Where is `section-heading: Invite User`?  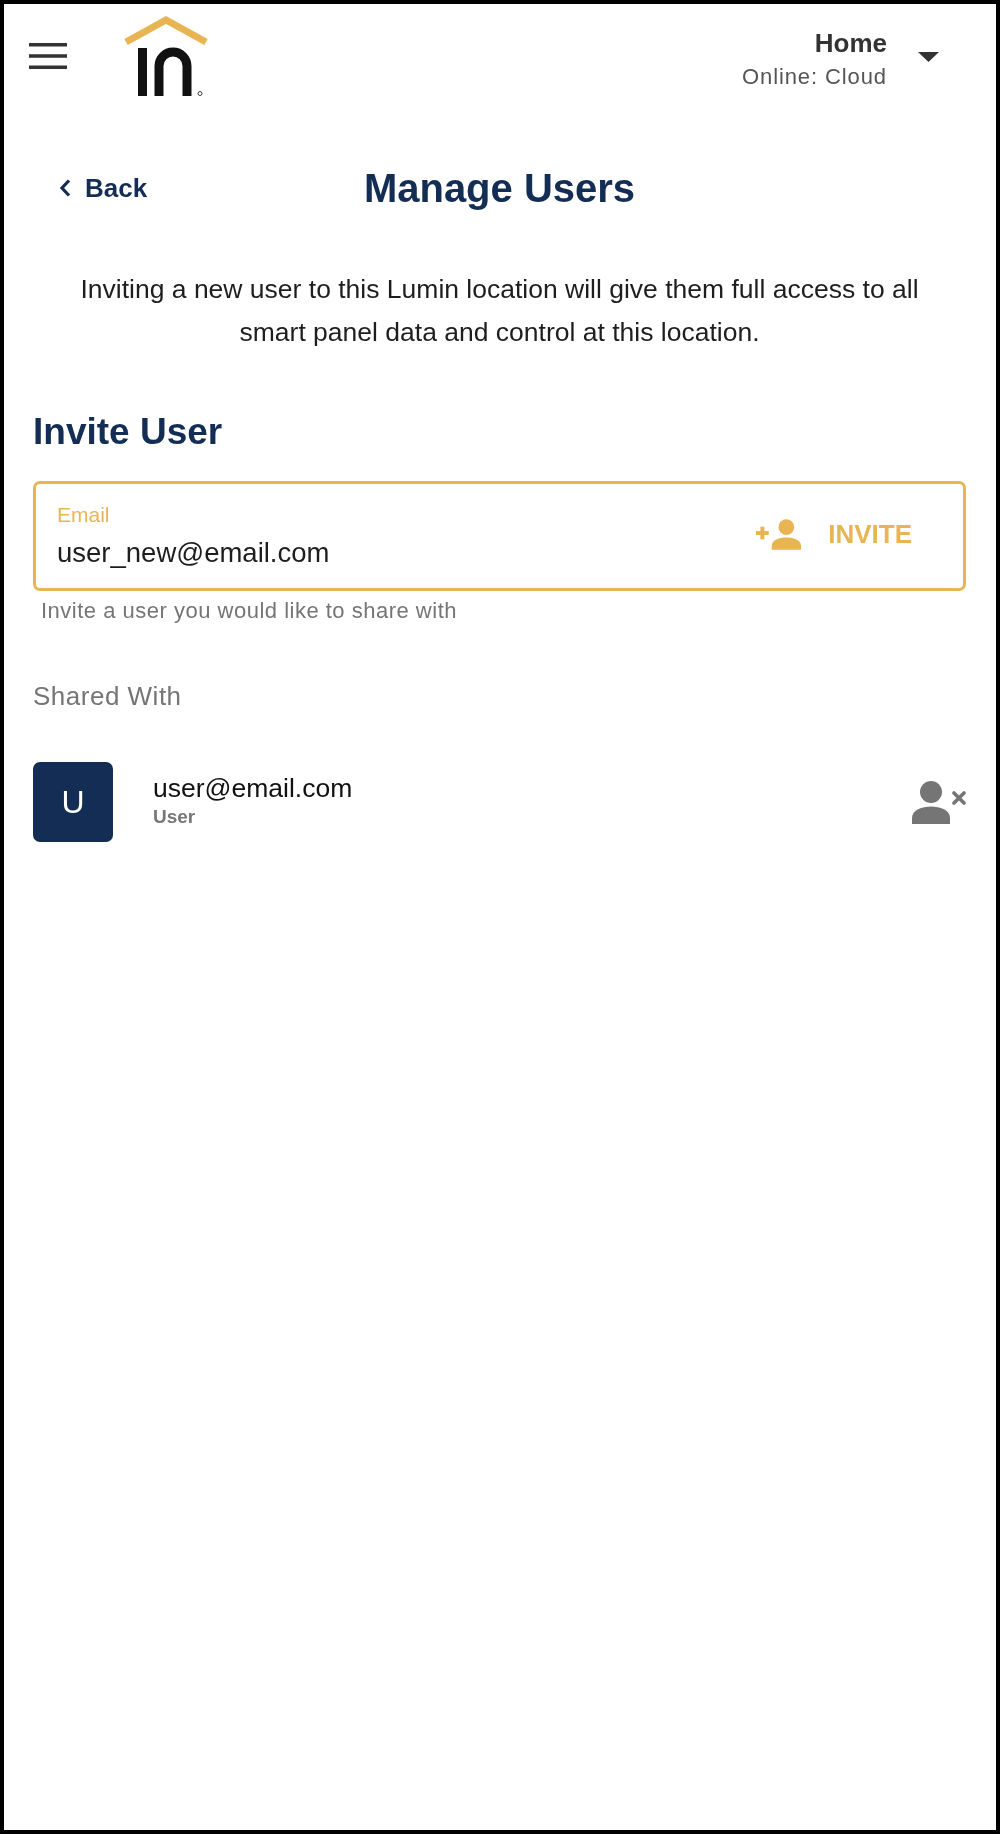 section-heading: Invite User is located at coordinates (128, 432).